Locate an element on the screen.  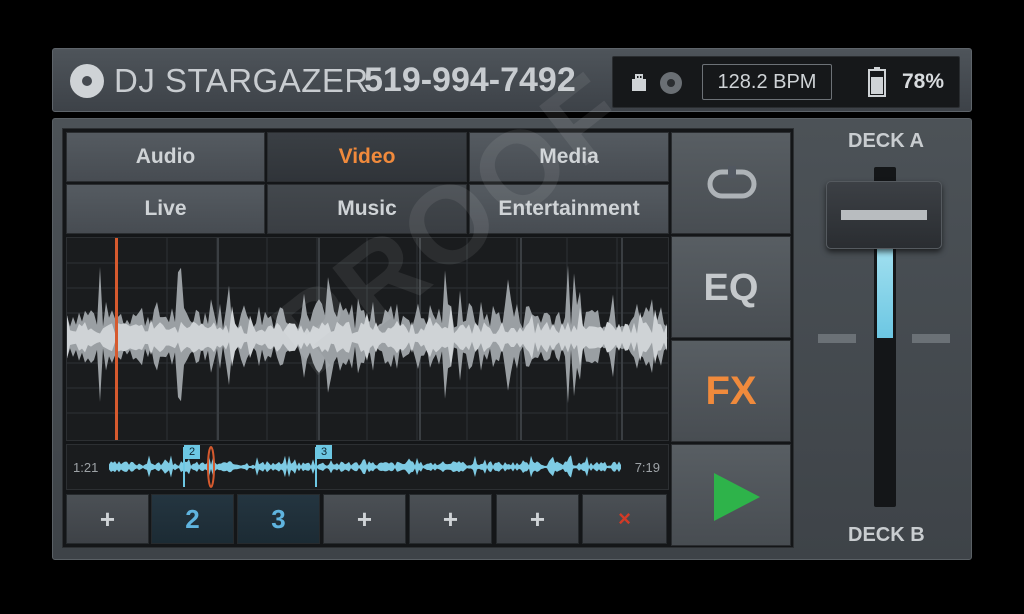
deck-a-label: DECK A is located at coordinates (886, 141).